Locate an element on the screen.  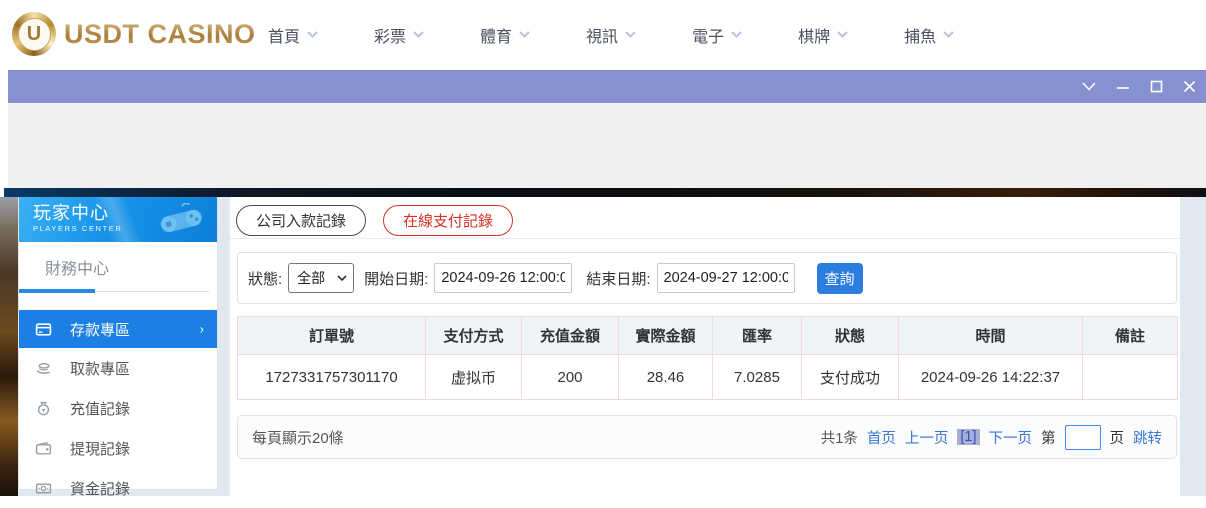
sidebar-item-withdrawal-records: 提現記錄 is located at coordinates (118, 448).